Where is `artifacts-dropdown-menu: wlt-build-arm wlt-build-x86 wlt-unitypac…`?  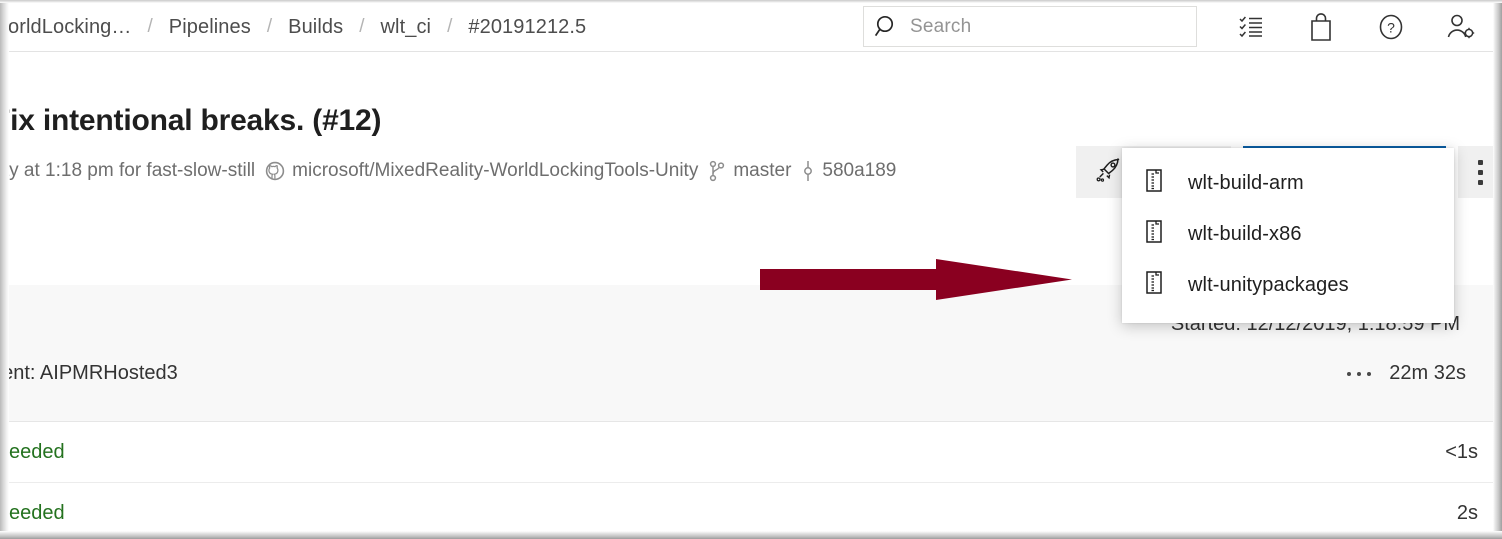 artifacts-dropdown-menu: wlt-build-arm wlt-build-x86 wlt-unitypac… is located at coordinates (1288, 235).